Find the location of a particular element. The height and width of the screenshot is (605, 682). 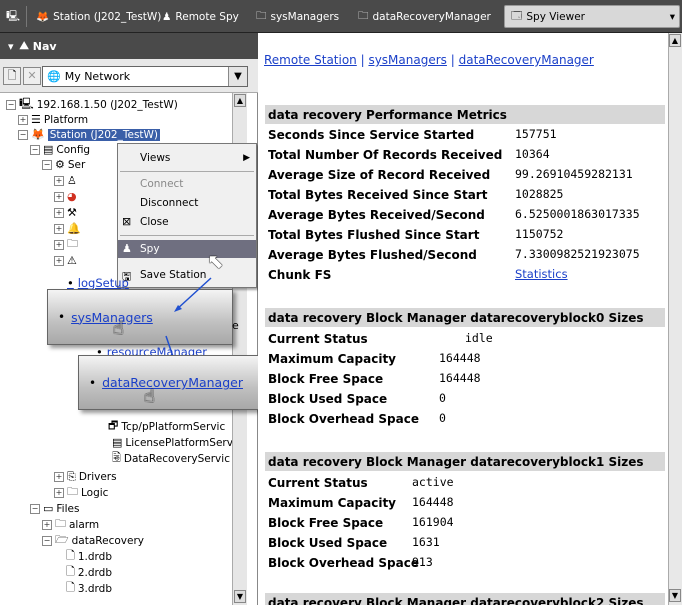

metric-label: Chunk FS is located at coordinates (300, 274).